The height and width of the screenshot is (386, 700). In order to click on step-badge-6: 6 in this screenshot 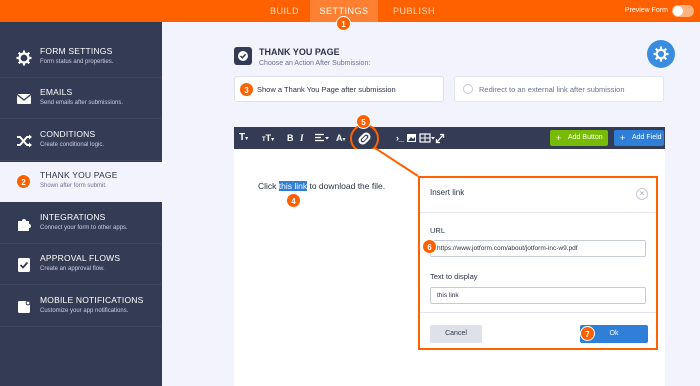, I will do `click(429, 246)`.